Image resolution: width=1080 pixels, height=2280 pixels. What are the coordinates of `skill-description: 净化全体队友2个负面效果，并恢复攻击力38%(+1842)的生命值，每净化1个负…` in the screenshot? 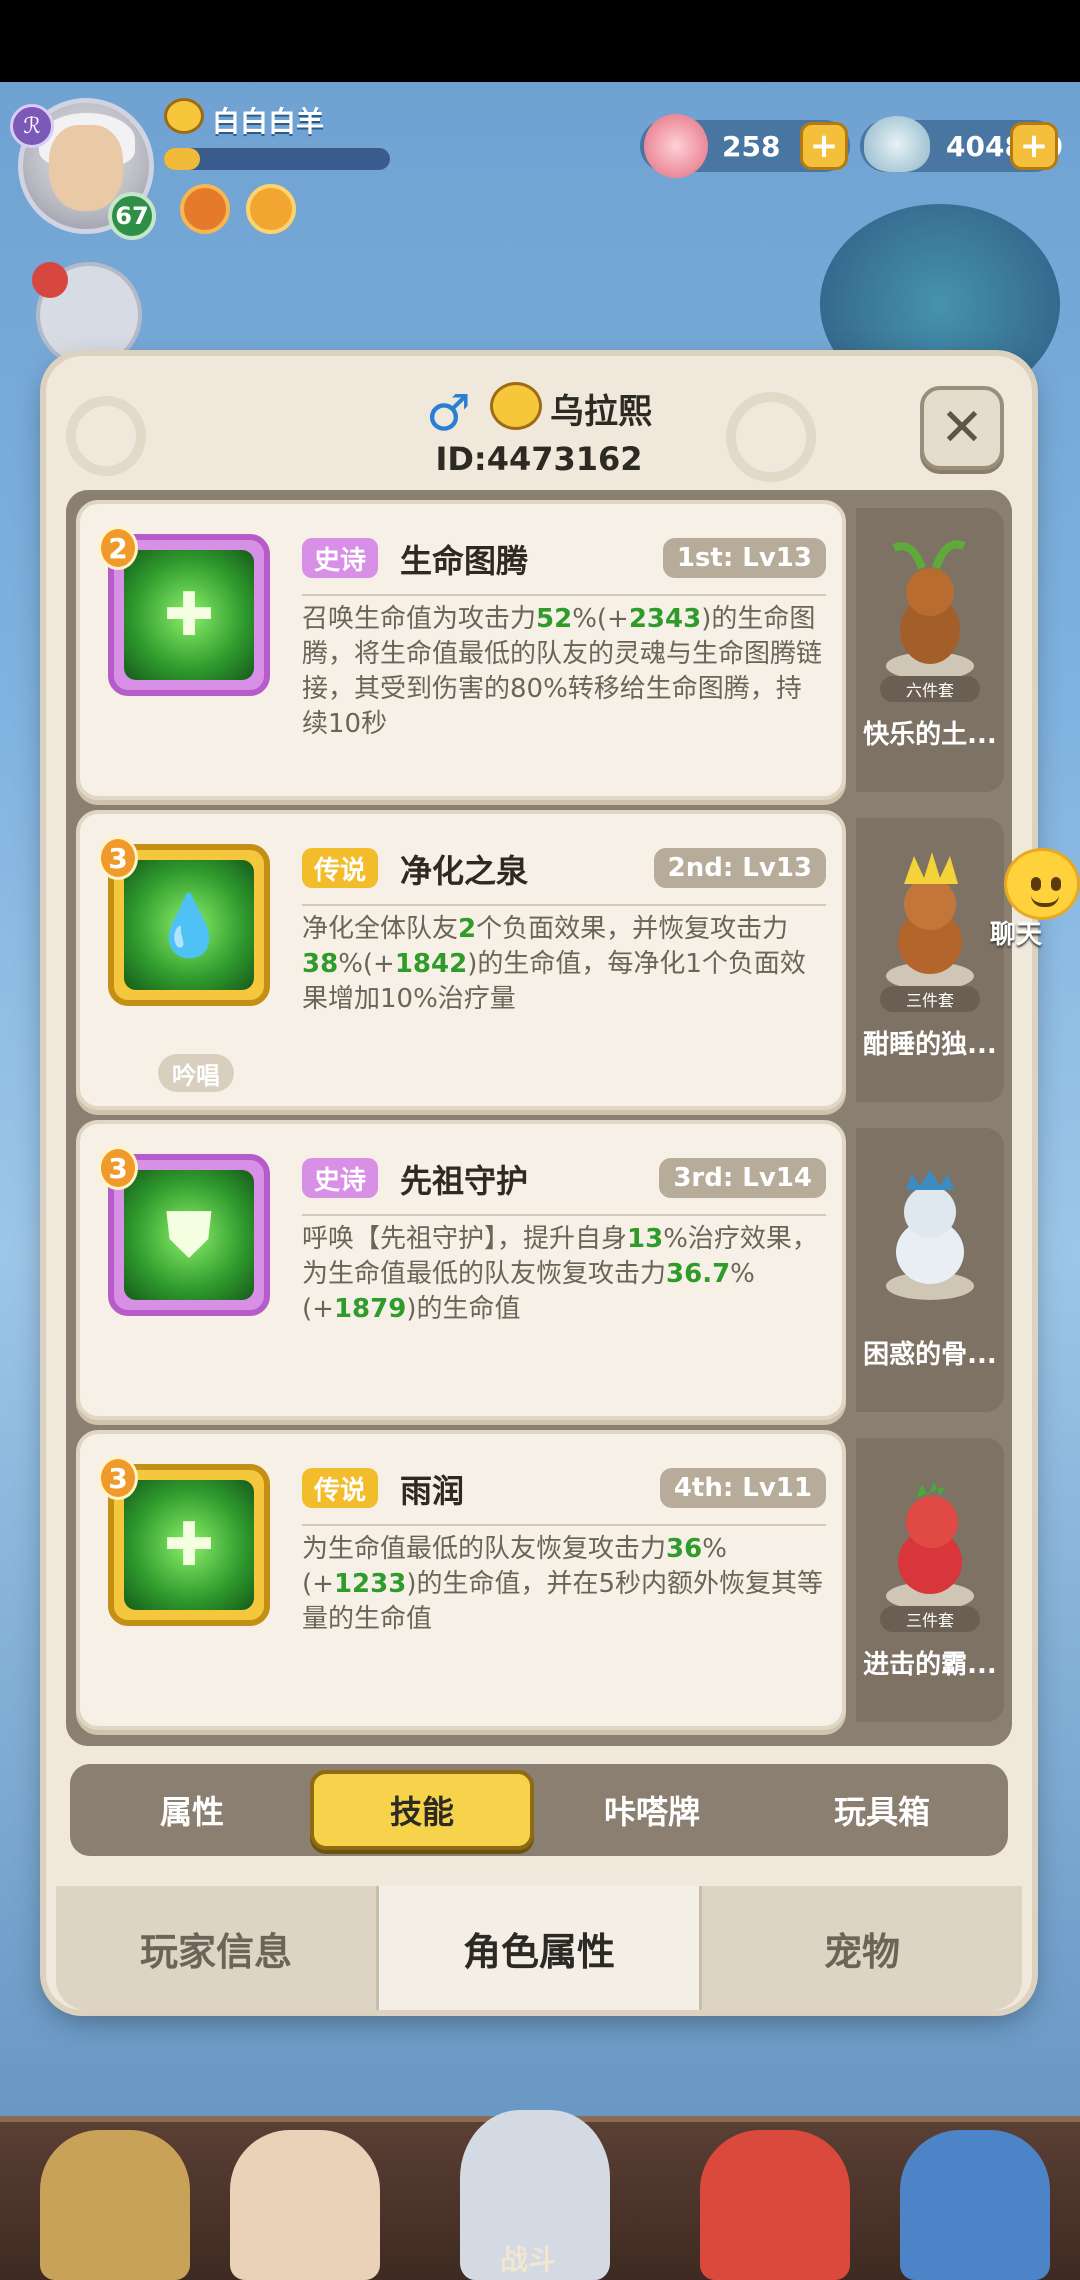 It's located at (554, 964).